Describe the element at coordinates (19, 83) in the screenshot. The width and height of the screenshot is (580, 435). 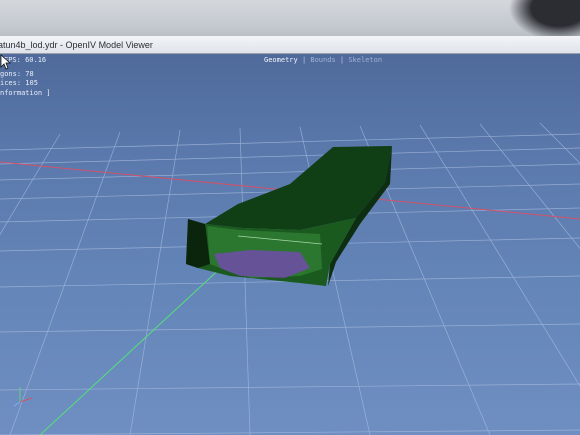
I see `vertex-count: ices: 105` at that location.